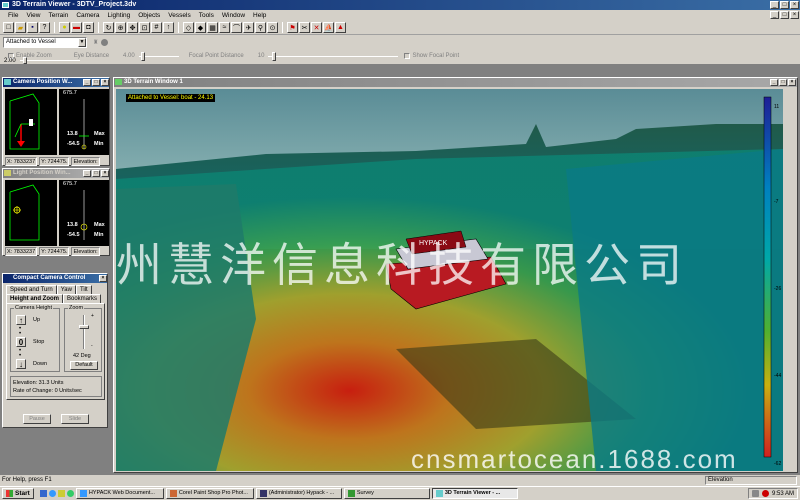  What do you see at coordinates (129, 56) in the screenshot?
I see `eye-distance-value: 4.00` at bounding box center [129, 56].